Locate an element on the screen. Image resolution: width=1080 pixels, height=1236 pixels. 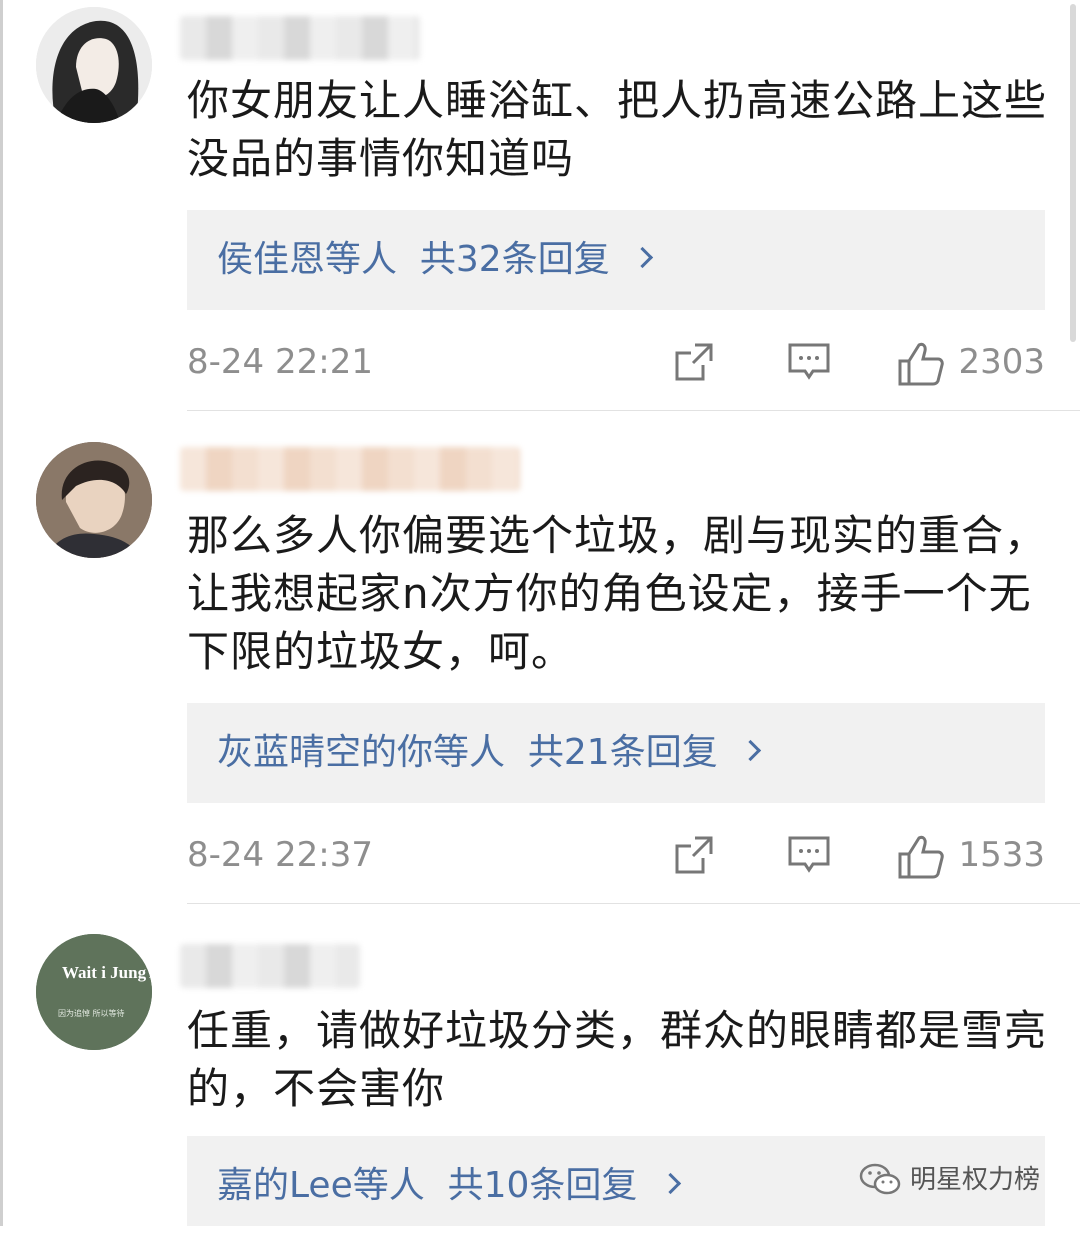
reply-summary: 嘉的Lee等人 共10条回复 is located at coordinates (449, 1186).